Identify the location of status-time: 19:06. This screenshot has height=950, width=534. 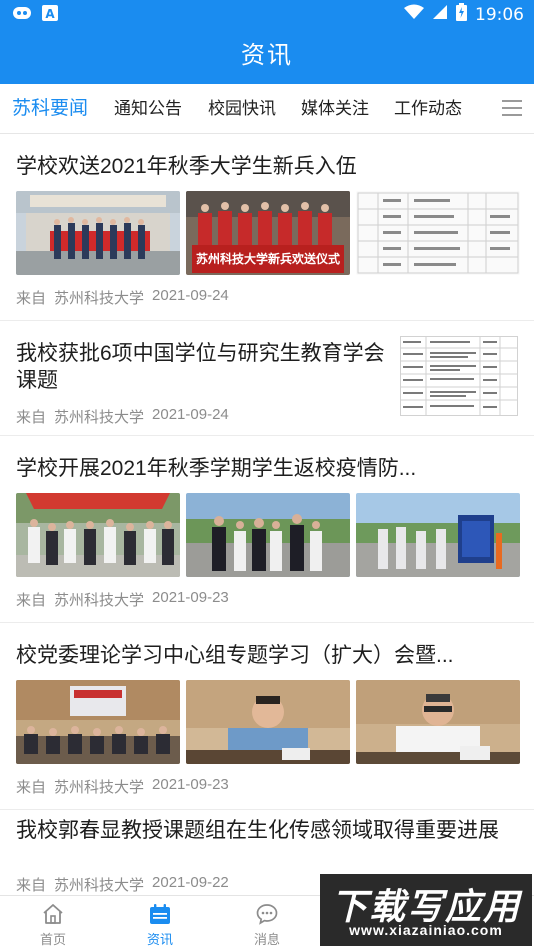
(499, 14).